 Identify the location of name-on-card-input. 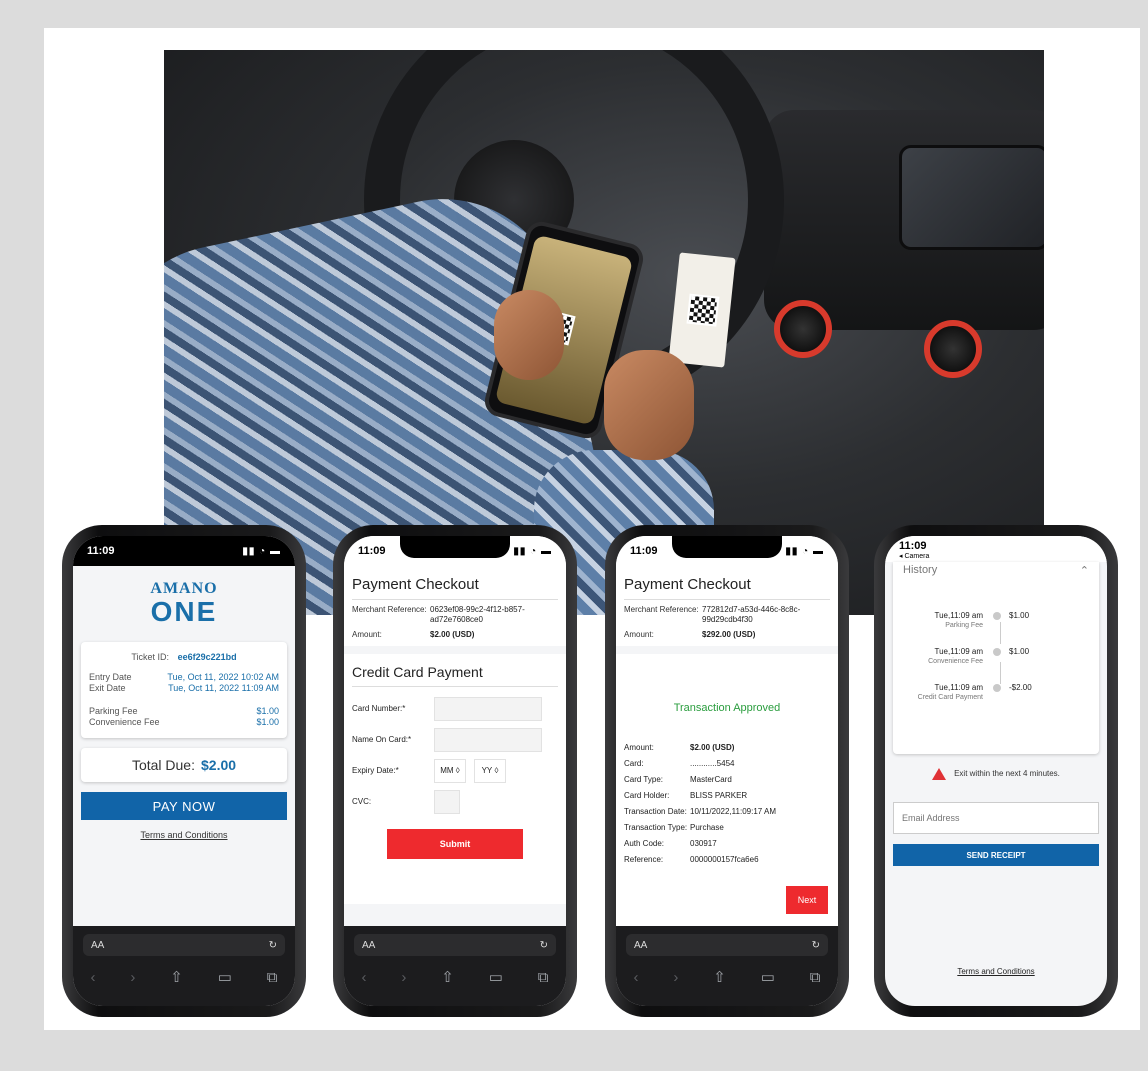
(488, 739).